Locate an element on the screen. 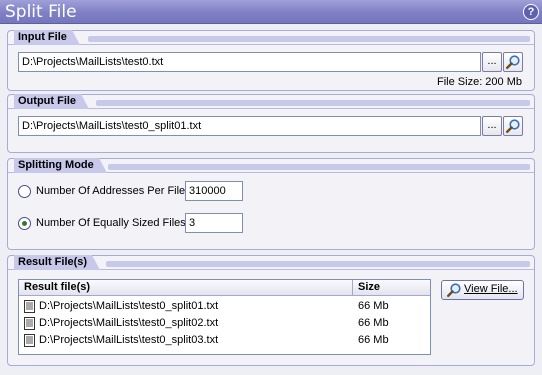 This screenshot has height=375, width=542. addresses-per-file-input: 310000 is located at coordinates (214, 191).